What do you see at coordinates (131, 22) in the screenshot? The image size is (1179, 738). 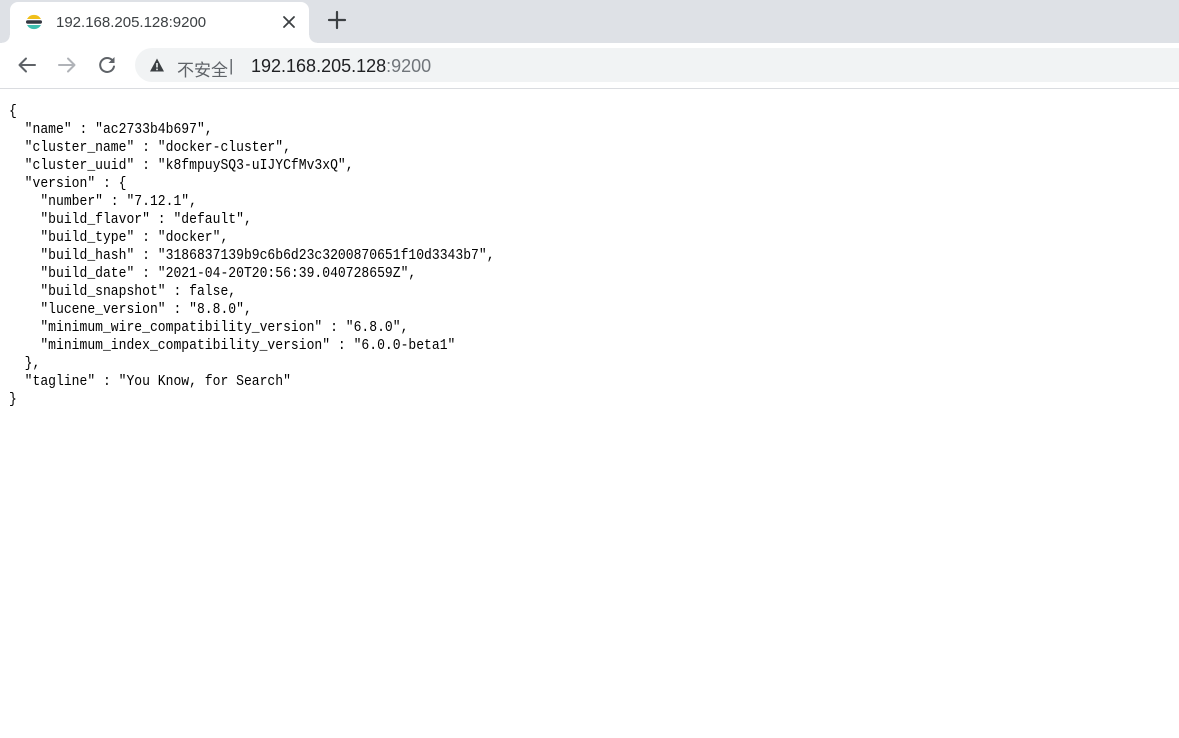 I see `tab-title: 192.168.205.128:9200` at bounding box center [131, 22].